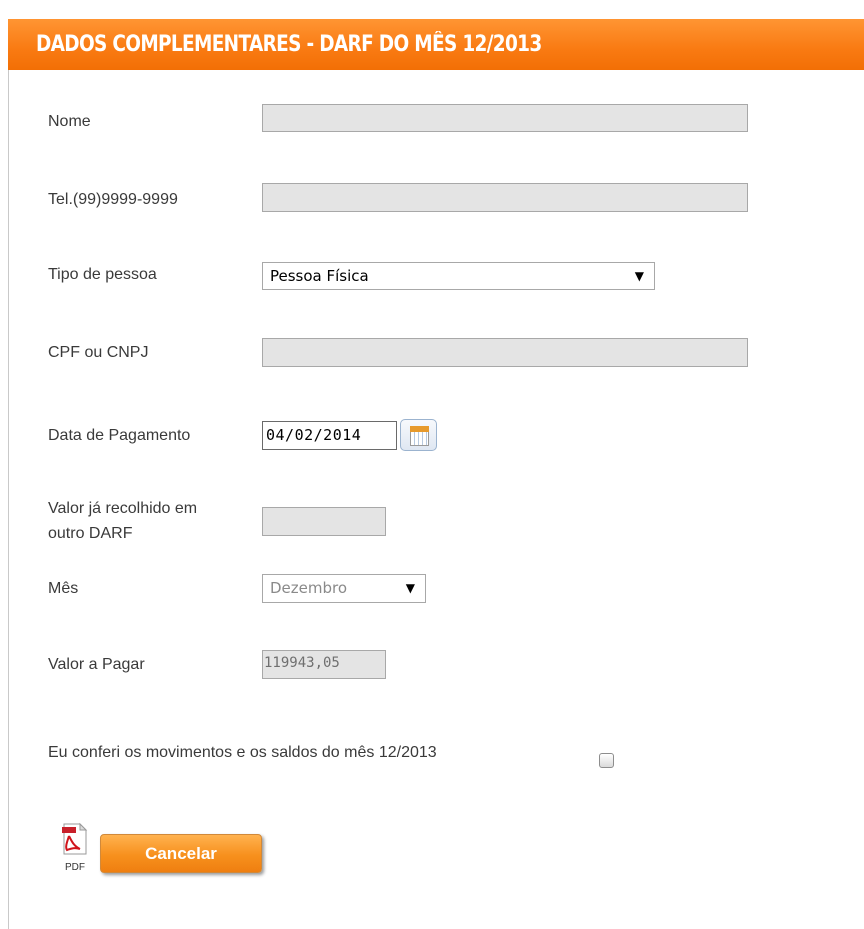  Describe the element at coordinates (76, 848) in the screenshot. I see `pdf-icon: PDF` at that location.